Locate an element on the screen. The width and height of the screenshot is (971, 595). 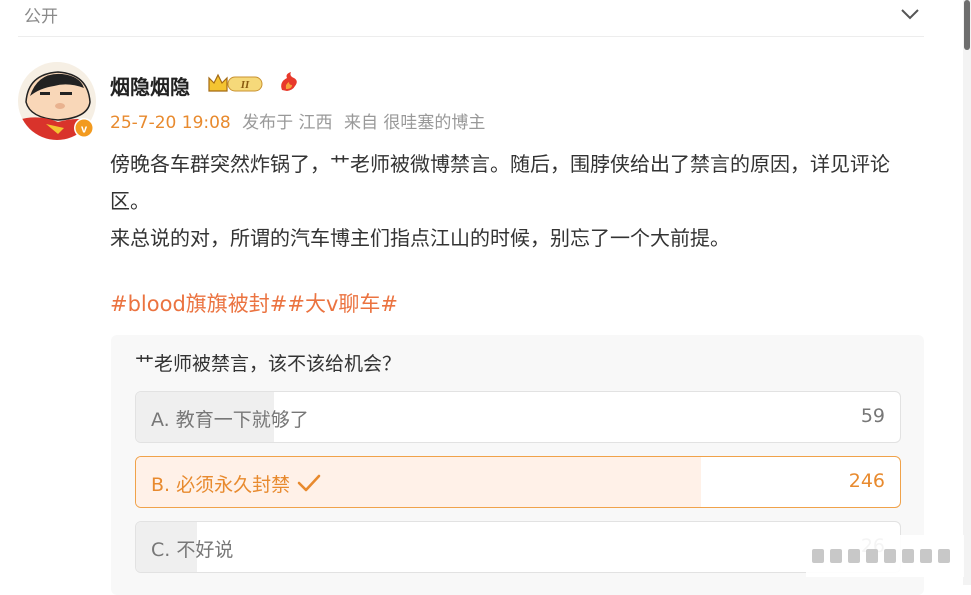
username: 烟隐烟隐 is located at coordinates (150, 85).